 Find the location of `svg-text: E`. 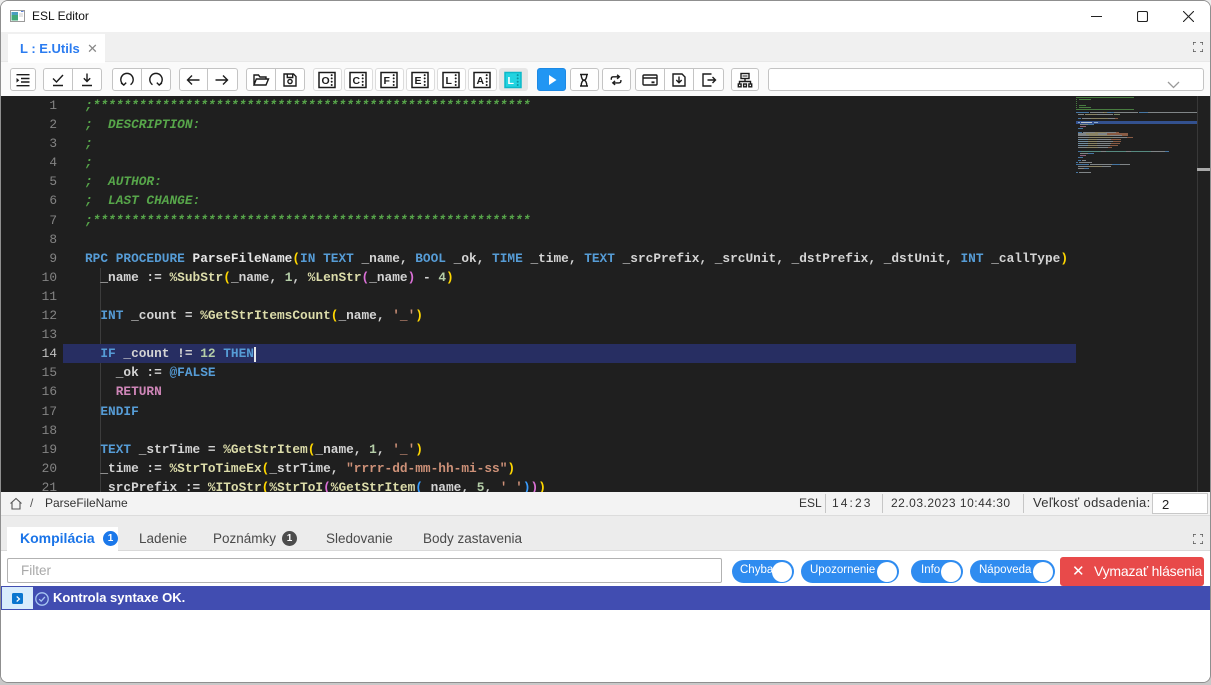

svg-text: E is located at coordinates (418, 81).